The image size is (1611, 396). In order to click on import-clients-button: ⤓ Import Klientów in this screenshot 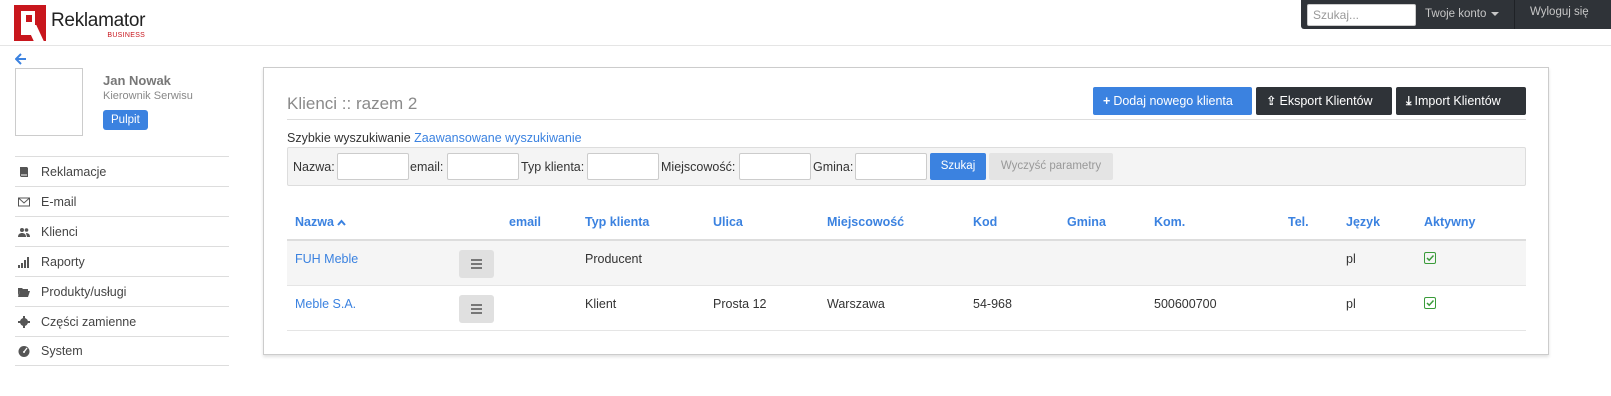, I will do `click(1461, 101)`.